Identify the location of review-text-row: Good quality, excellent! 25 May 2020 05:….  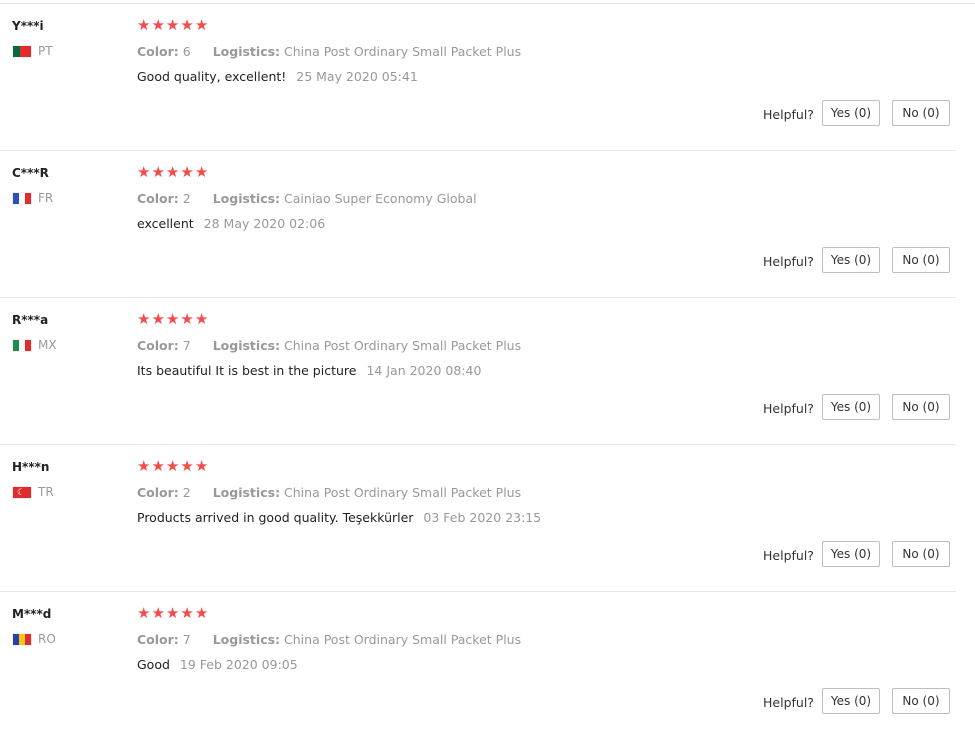
(277, 76).